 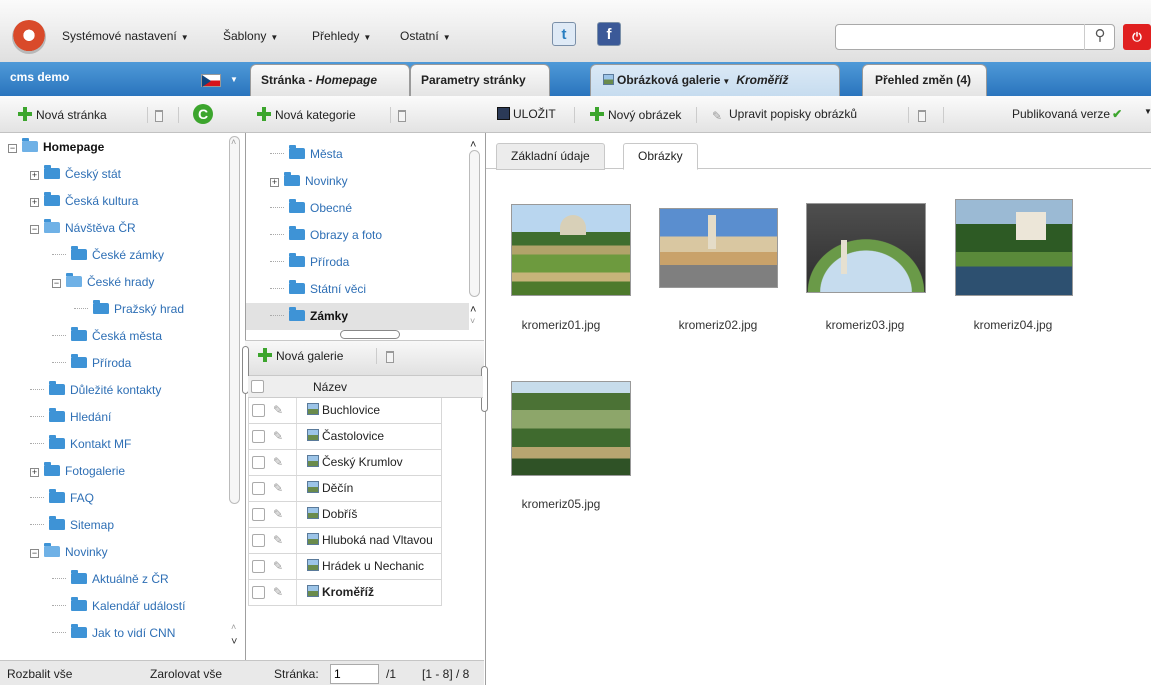 I want to click on category-item: Obecné, so click(x=357, y=208).